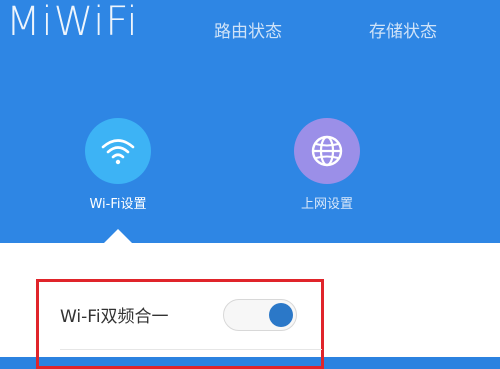 The image size is (500, 369). Describe the element at coordinates (260, 315) in the screenshot. I see `dual-band-toggle` at that location.